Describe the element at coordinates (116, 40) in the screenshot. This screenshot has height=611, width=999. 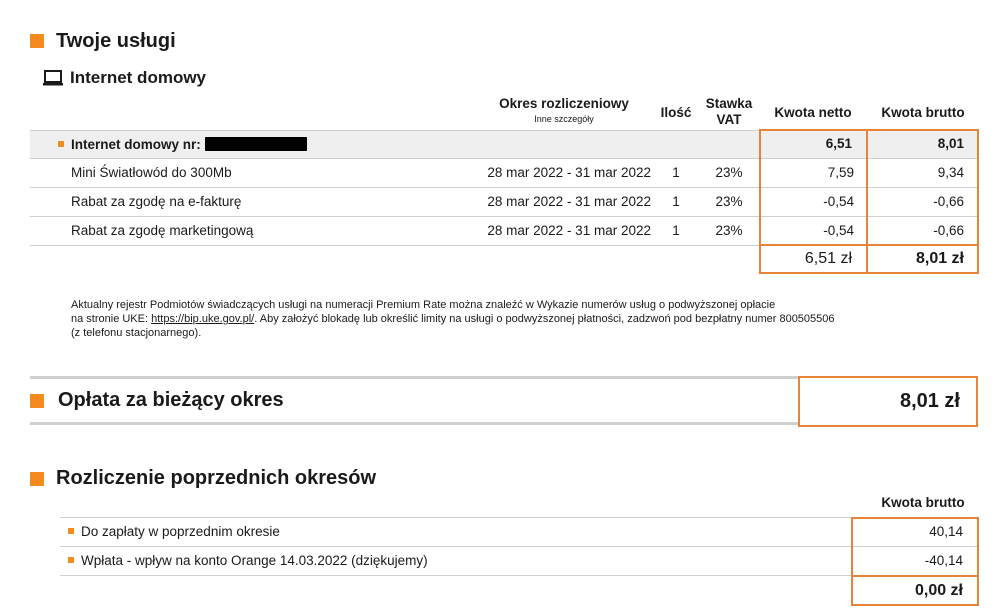
I see `section-title: Twoje usługi` at that location.